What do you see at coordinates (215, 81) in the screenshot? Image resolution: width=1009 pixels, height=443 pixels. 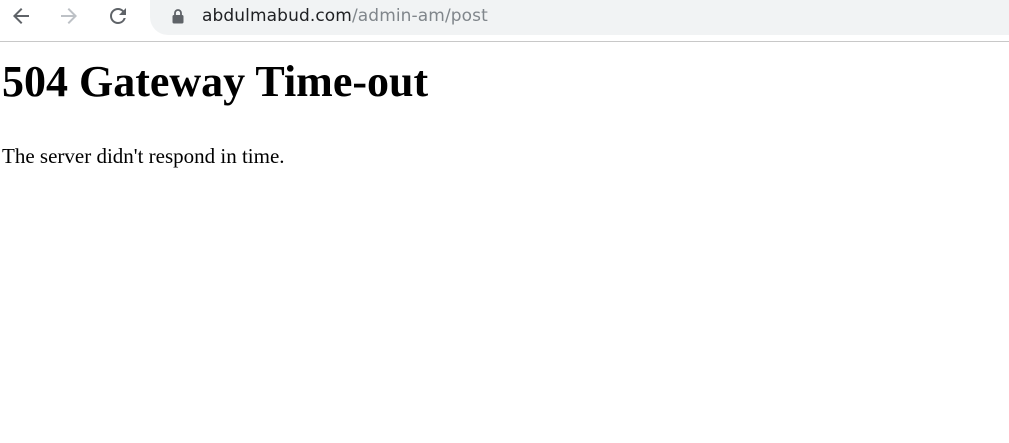 I see `page-title: 504 Gateway Time-out` at bounding box center [215, 81].